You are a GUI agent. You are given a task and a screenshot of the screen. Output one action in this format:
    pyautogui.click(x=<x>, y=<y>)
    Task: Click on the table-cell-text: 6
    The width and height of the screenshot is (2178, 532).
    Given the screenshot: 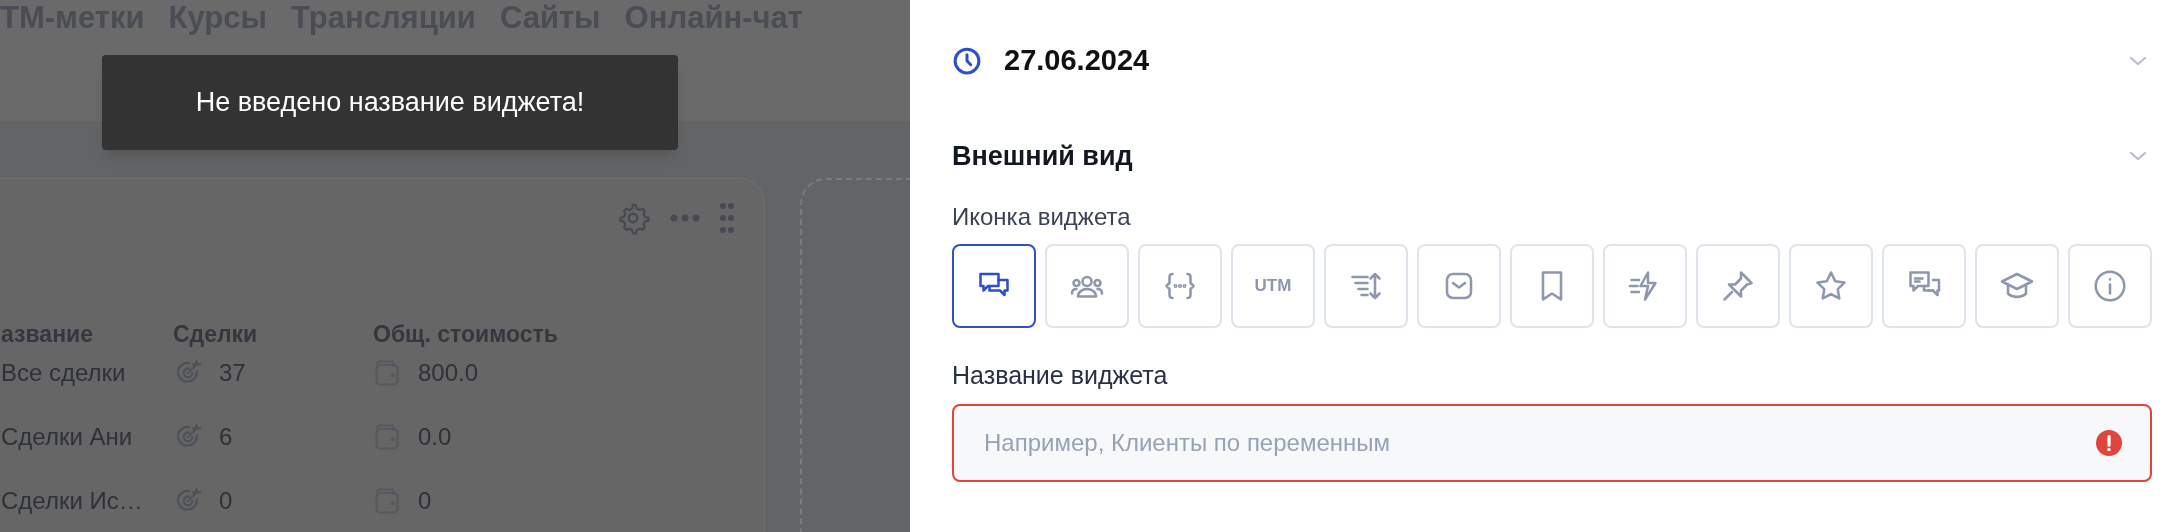 What is the action you would take?
    pyautogui.click(x=226, y=437)
    